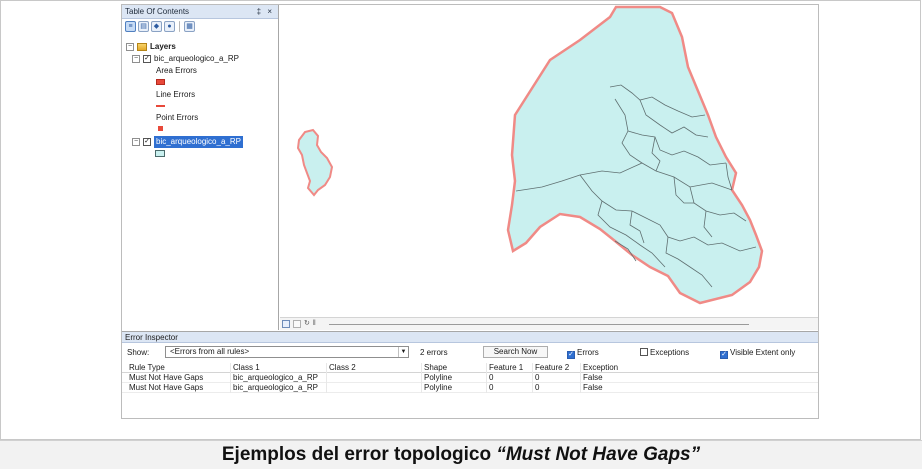 Image resolution: width=922 pixels, height=469 pixels. I want to click on layer-name: bic_arqueologico_a_RP, so click(196, 58).